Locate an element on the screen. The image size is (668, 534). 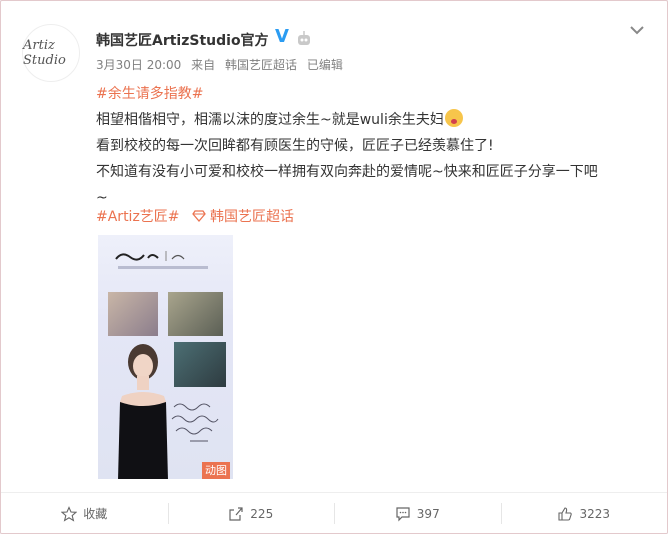
source-prefix: 来自 is located at coordinates (203, 65).